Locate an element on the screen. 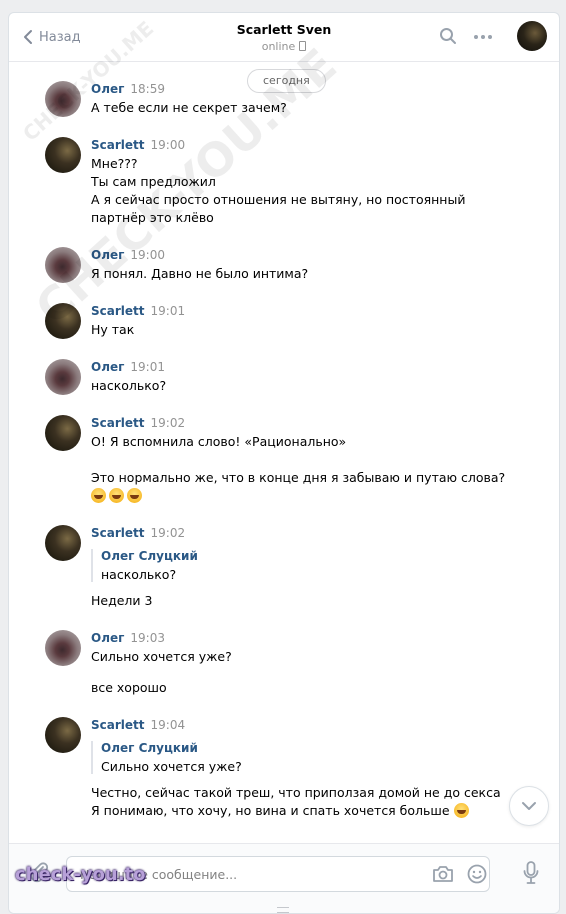 The width and height of the screenshot is (566, 914). emoji-button is located at coordinates (477, 876).